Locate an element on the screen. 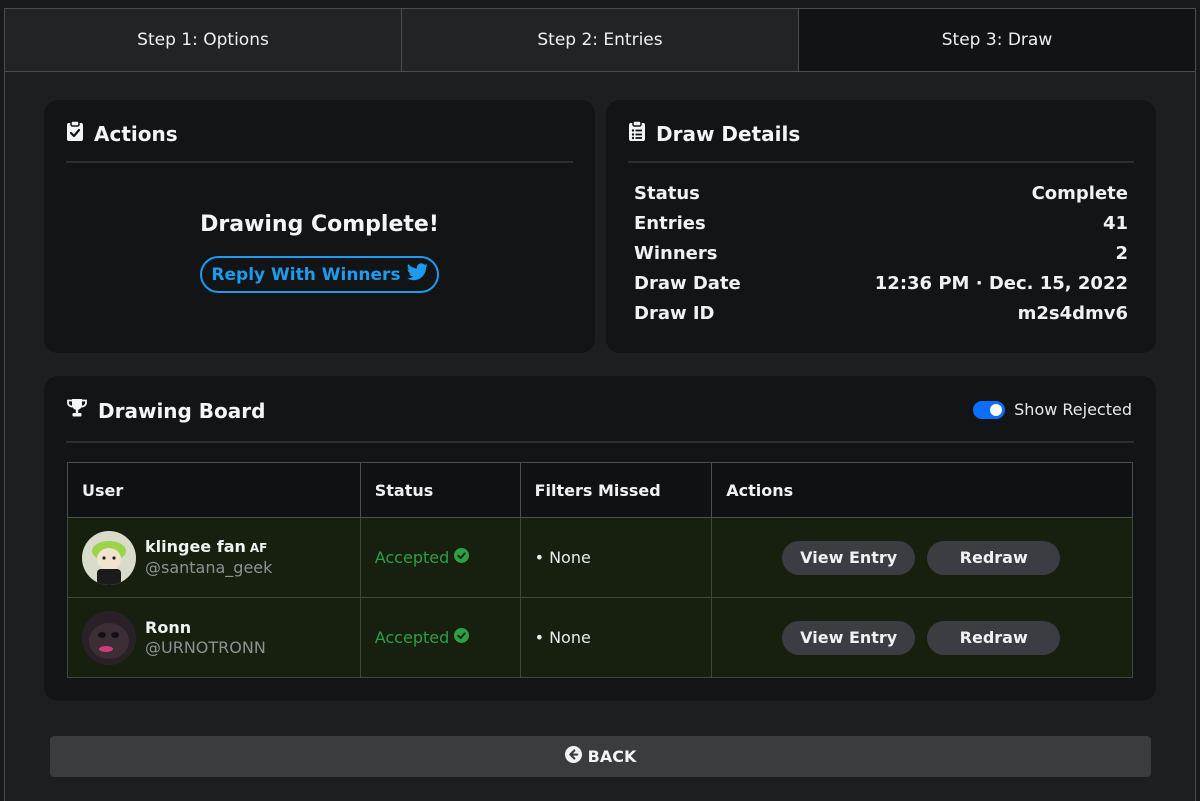 The width and height of the screenshot is (1200, 801). reply-label: Reply With Winners is located at coordinates (306, 274).